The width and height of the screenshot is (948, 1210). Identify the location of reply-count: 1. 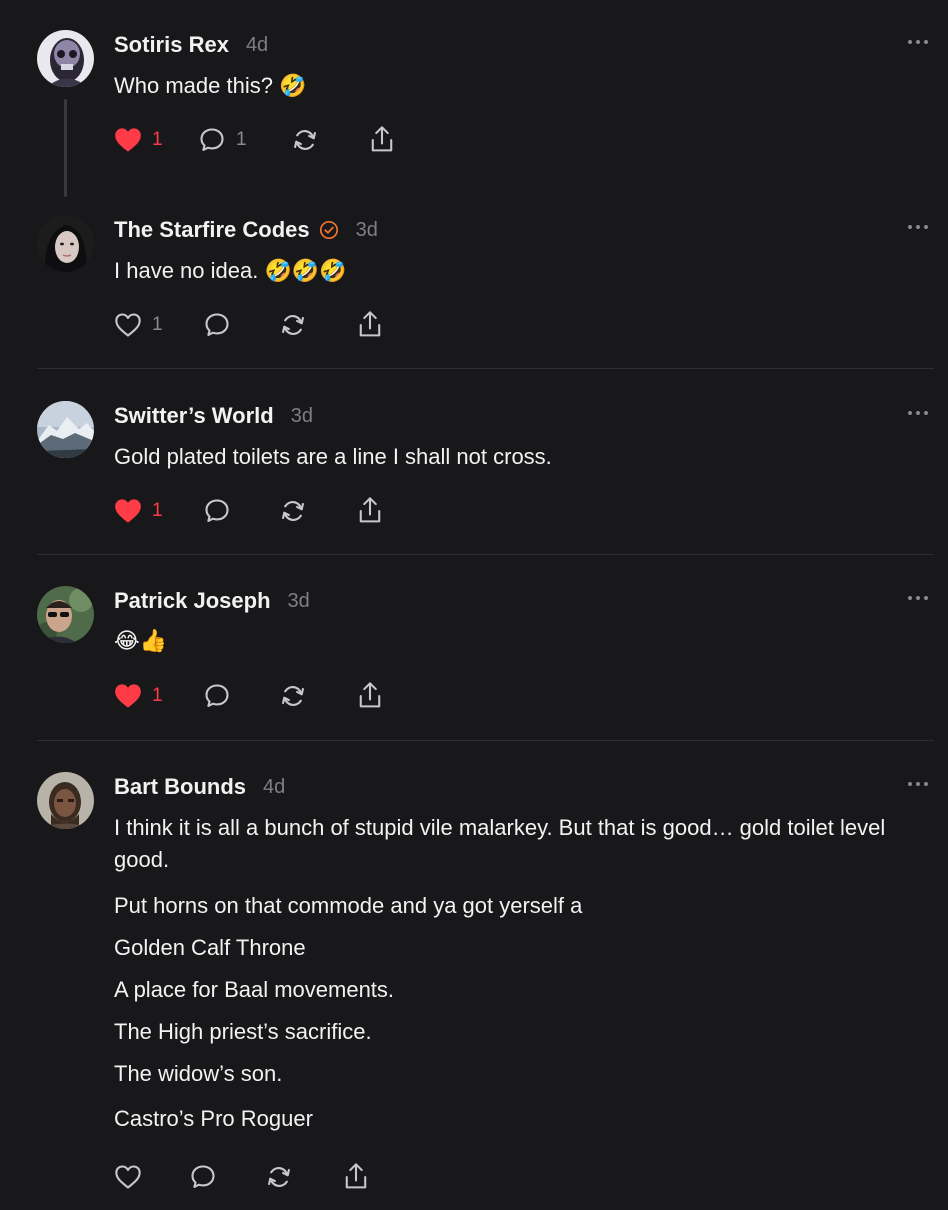
(241, 139).